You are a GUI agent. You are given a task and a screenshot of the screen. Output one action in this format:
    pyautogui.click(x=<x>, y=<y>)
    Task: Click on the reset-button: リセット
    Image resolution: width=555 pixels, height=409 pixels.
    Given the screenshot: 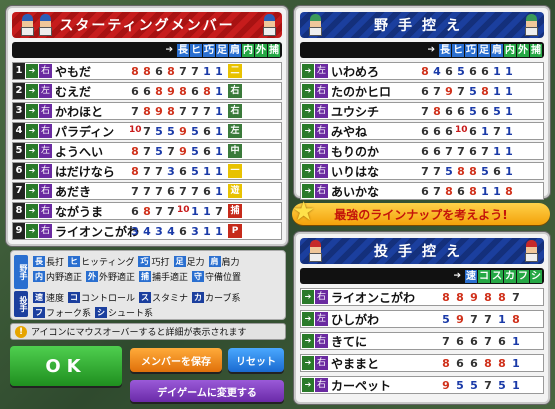 What is the action you would take?
    pyautogui.click(x=256, y=360)
    